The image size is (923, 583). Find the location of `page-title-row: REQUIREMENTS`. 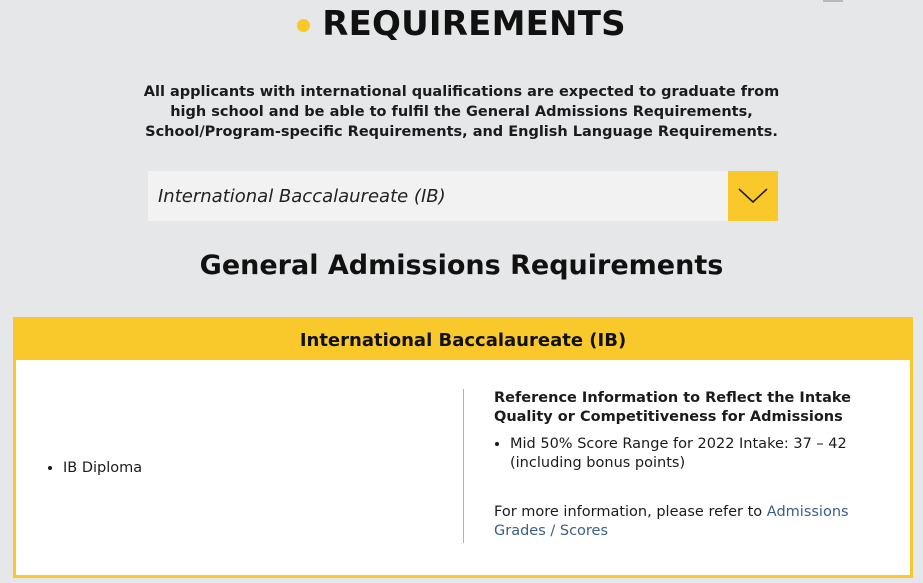

page-title-row: REQUIREMENTS is located at coordinates (461, 24).